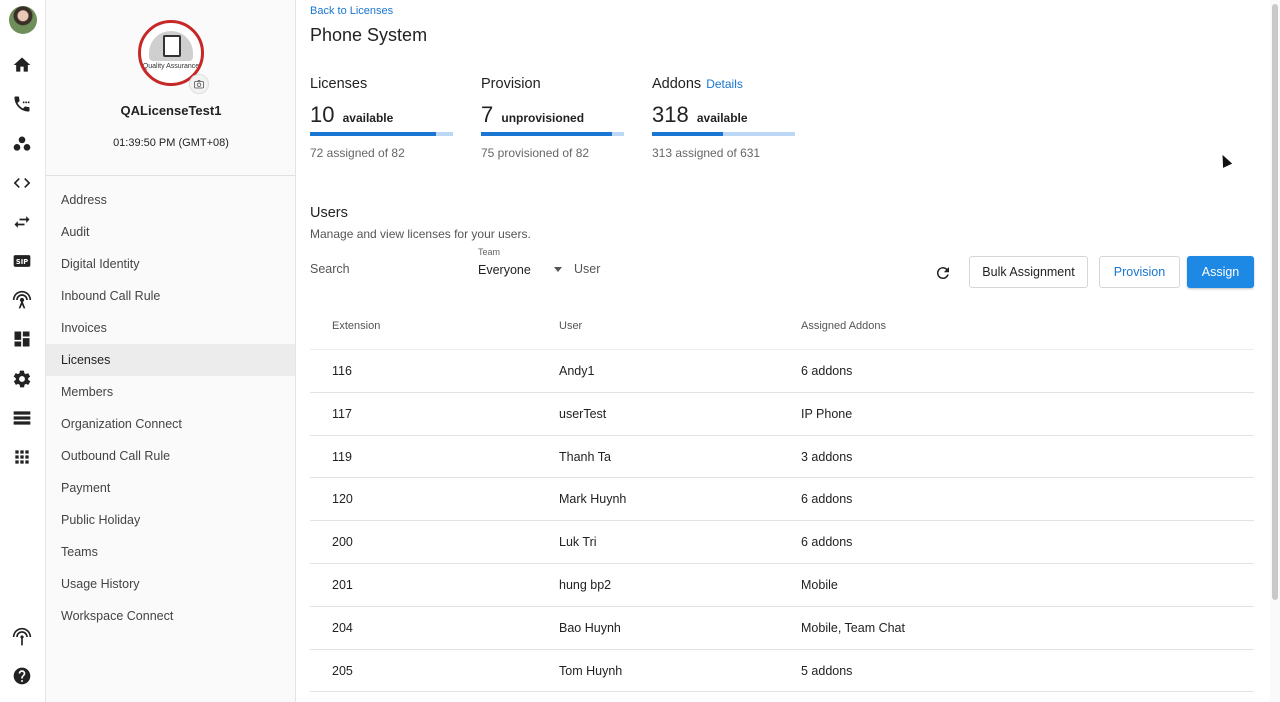  Describe the element at coordinates (782, 329) in the screenshot. I see `table-header: Extension User Assigned Addons` at that location.